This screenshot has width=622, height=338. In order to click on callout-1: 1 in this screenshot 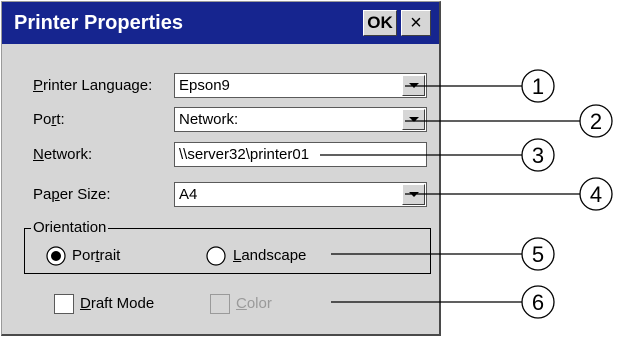, I will do `click(480, 86)`.